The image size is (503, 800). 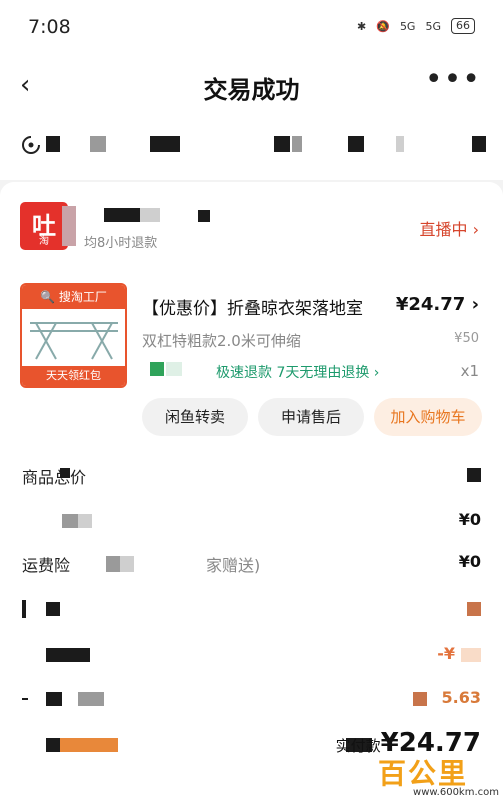 What do you see at coordinates (437, 304) in the screenshot?
I see `product-price: ¥24.77 ›` at bounding box center [437, 304].